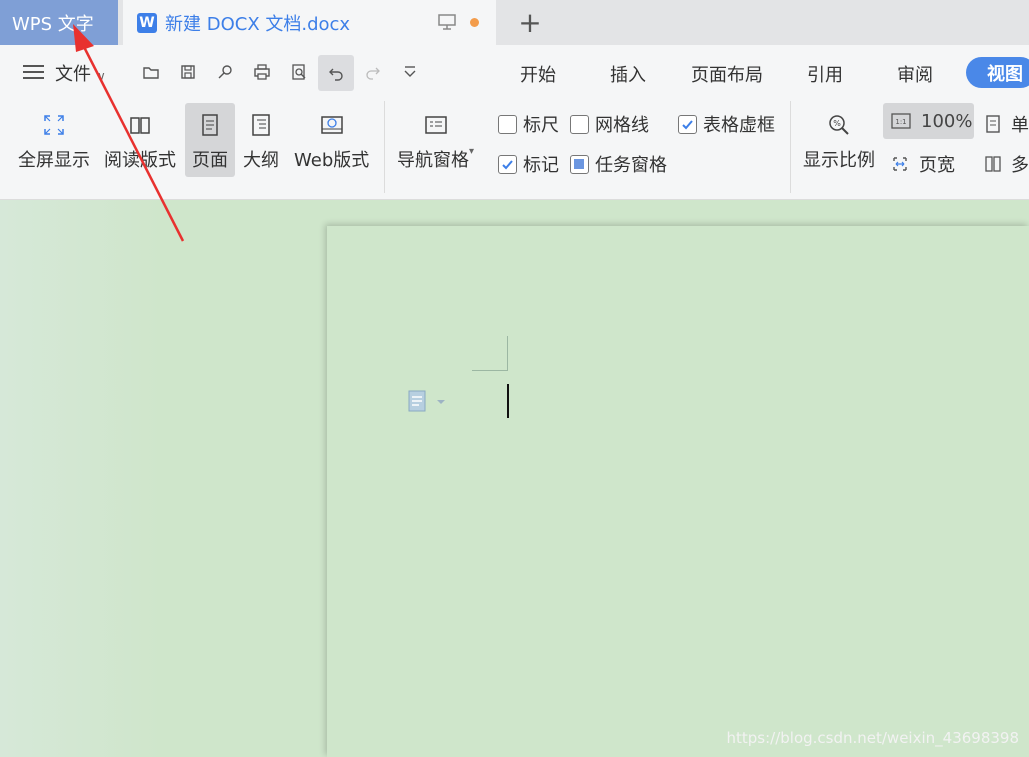 Image resolution: width=1029 pixels, height=757 pixels. I want to click on page-width-button: 页宽, so click(923, 164).